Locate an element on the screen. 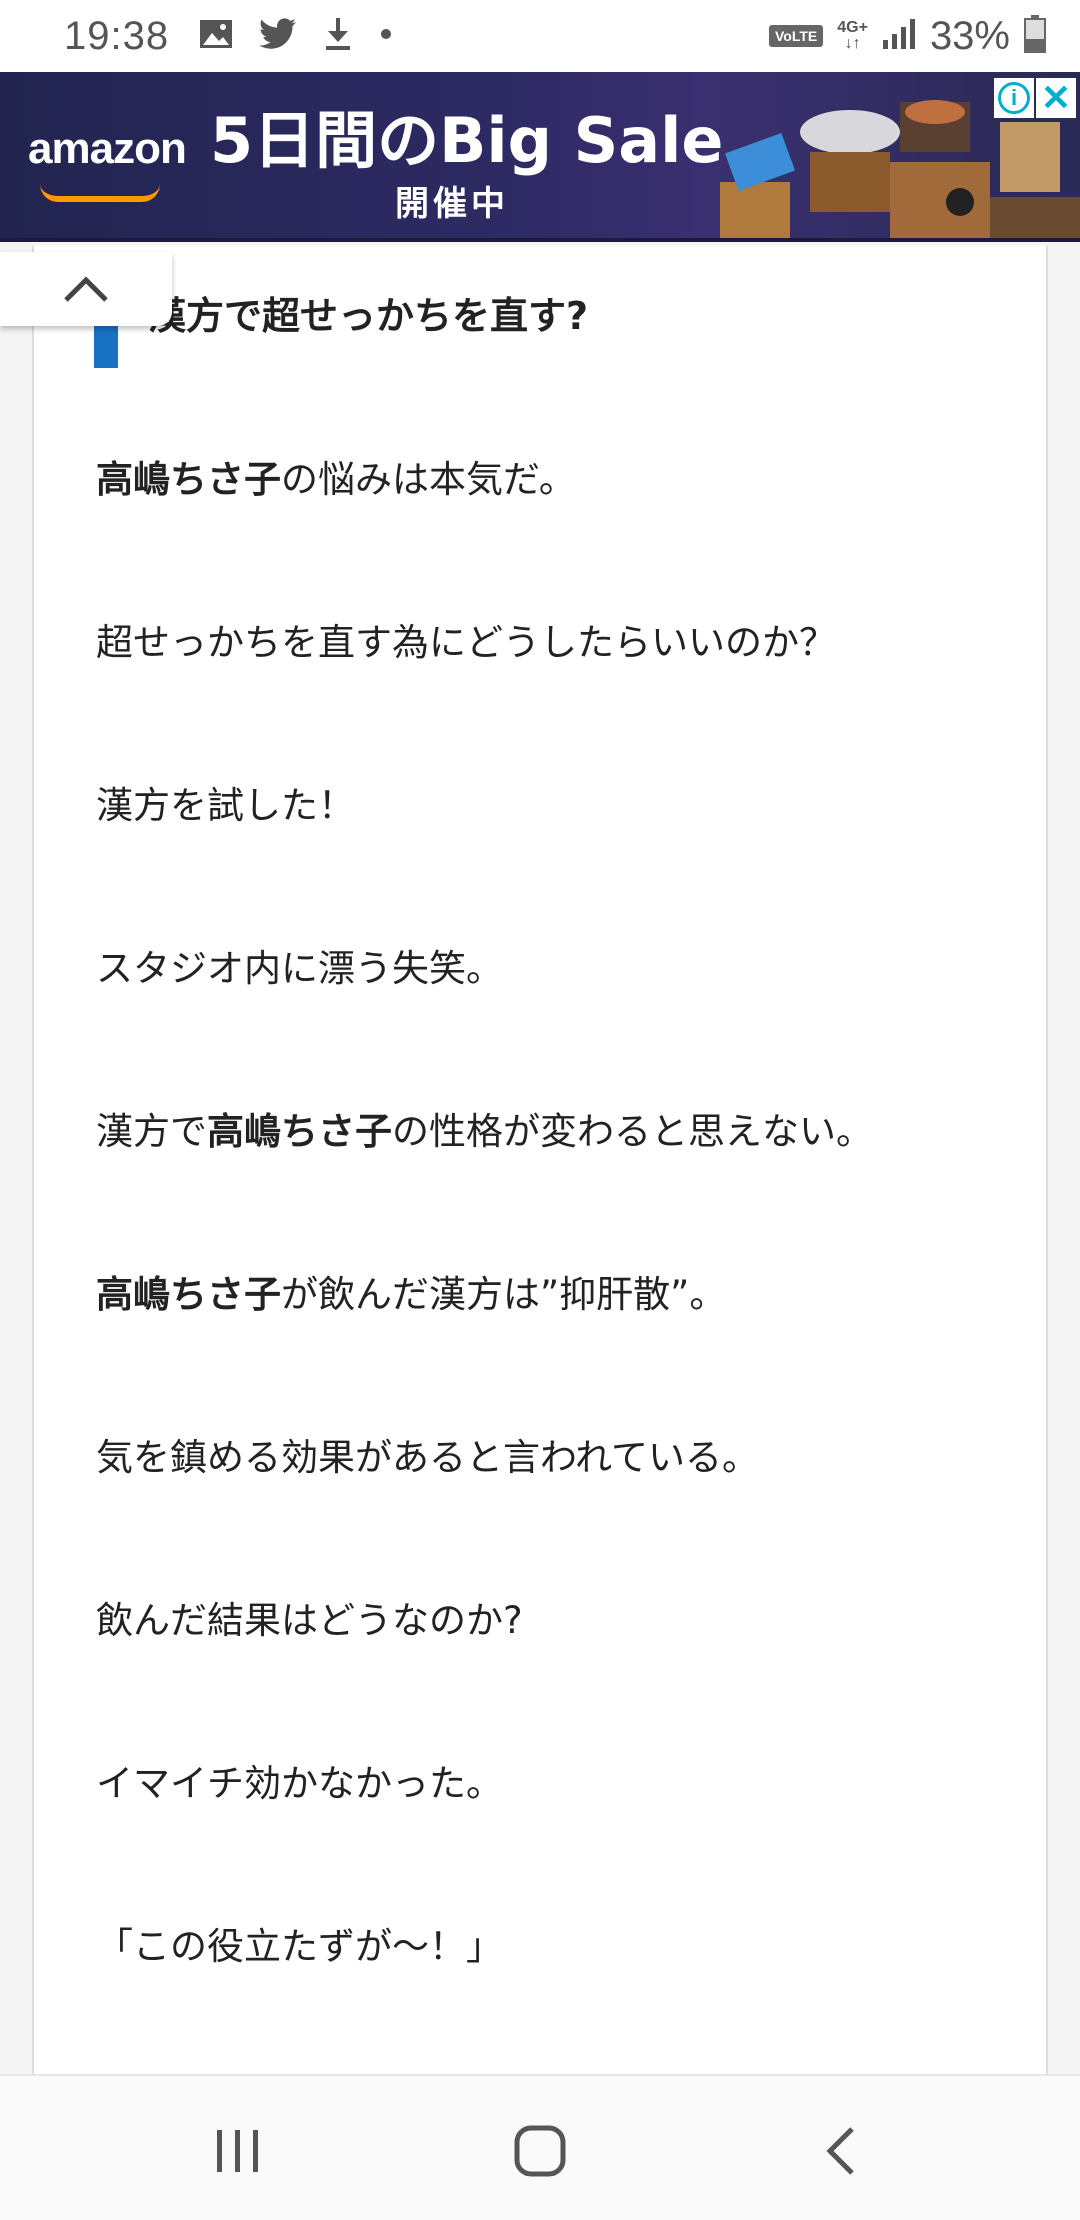 This screenshot has width=1080, height=2220. signal-icon is located at coordinates (899, 36).